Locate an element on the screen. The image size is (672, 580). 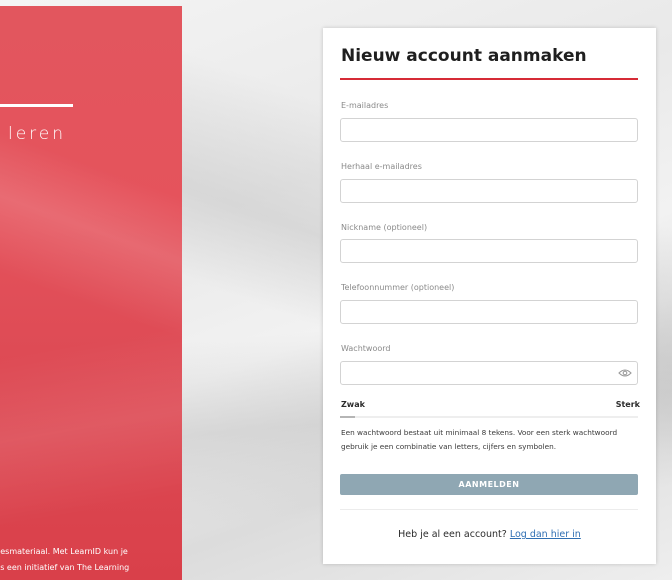
login-link: Log dan hier in is located at coordinates (545, 534).